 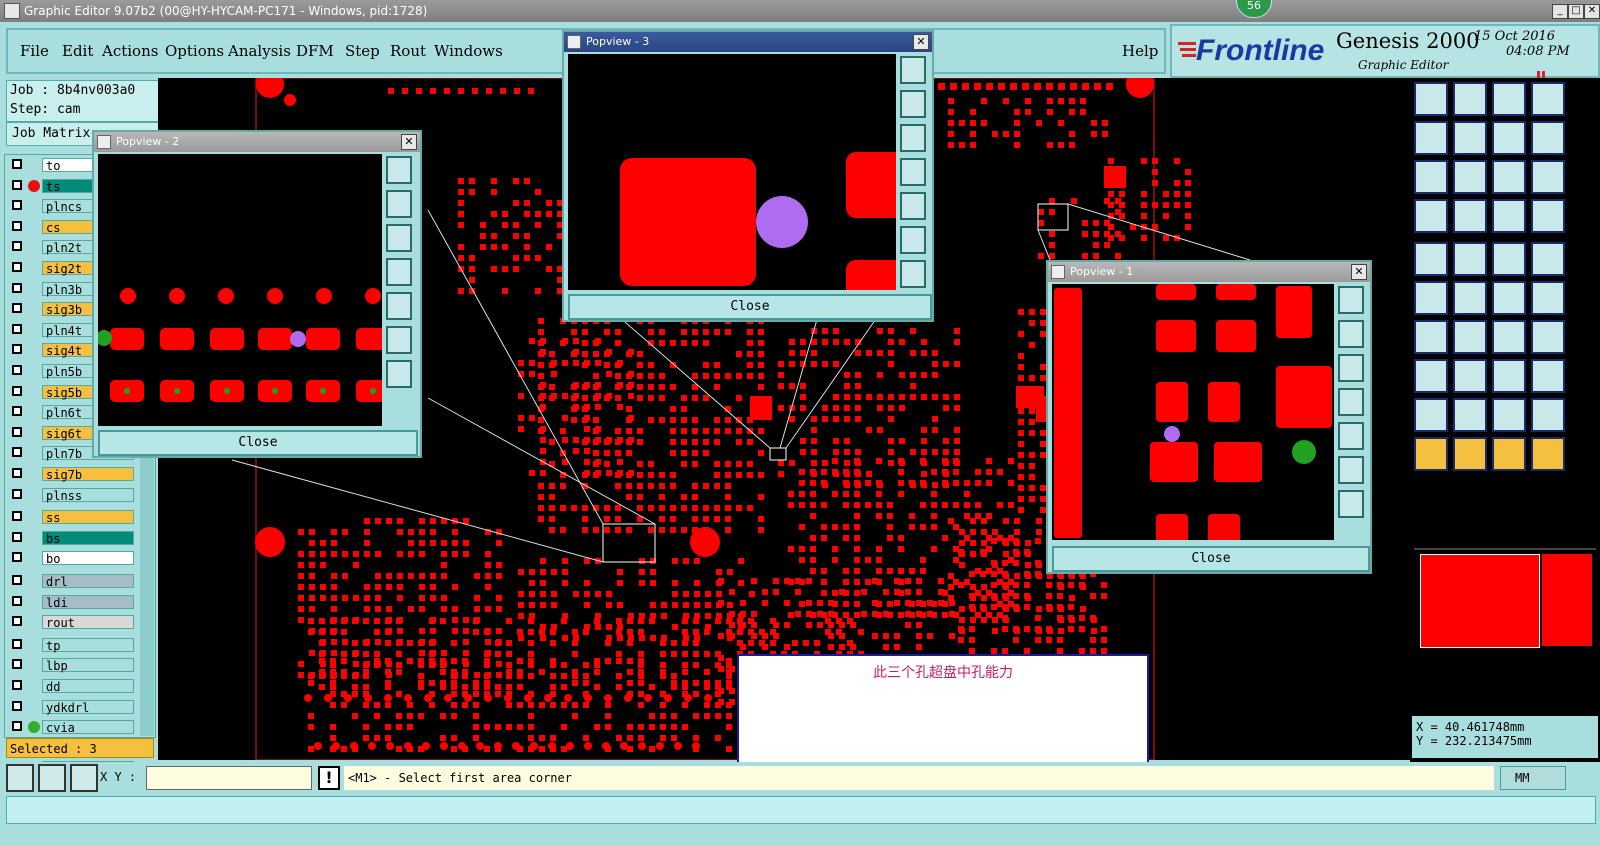 I want to click on vertex-icon, so click(x=1509, y=298).